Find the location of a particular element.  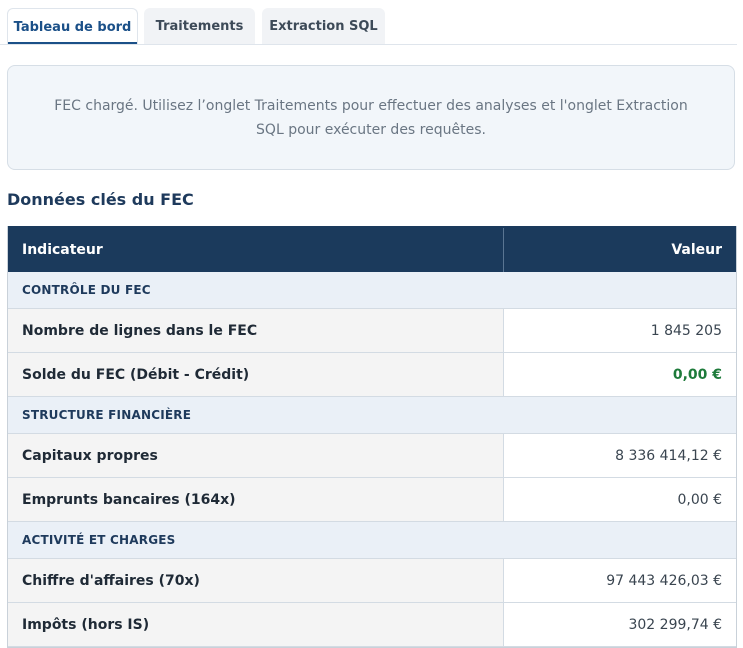

row-value: 302 299,74 € is located at coordinates (620, 624).